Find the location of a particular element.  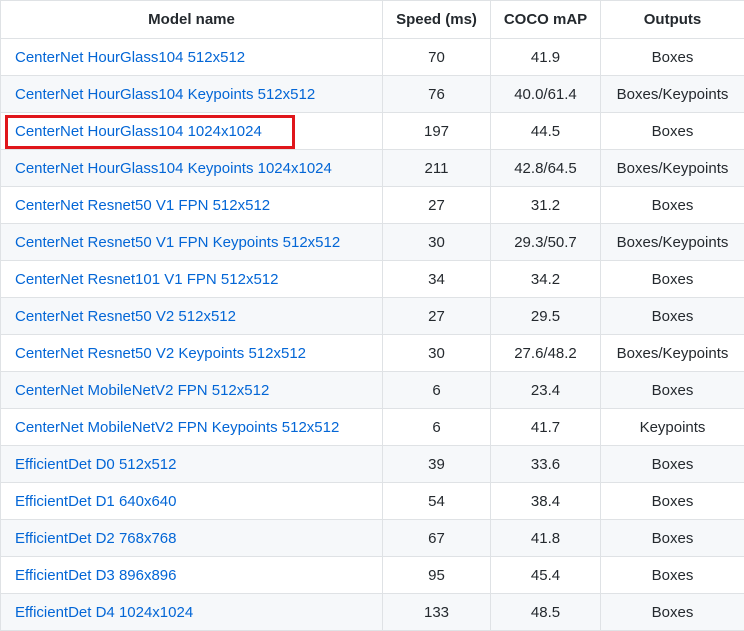

table-row: EfficientDet D2 768x768 6741.8Boxes is located at coordinates (372, 538).